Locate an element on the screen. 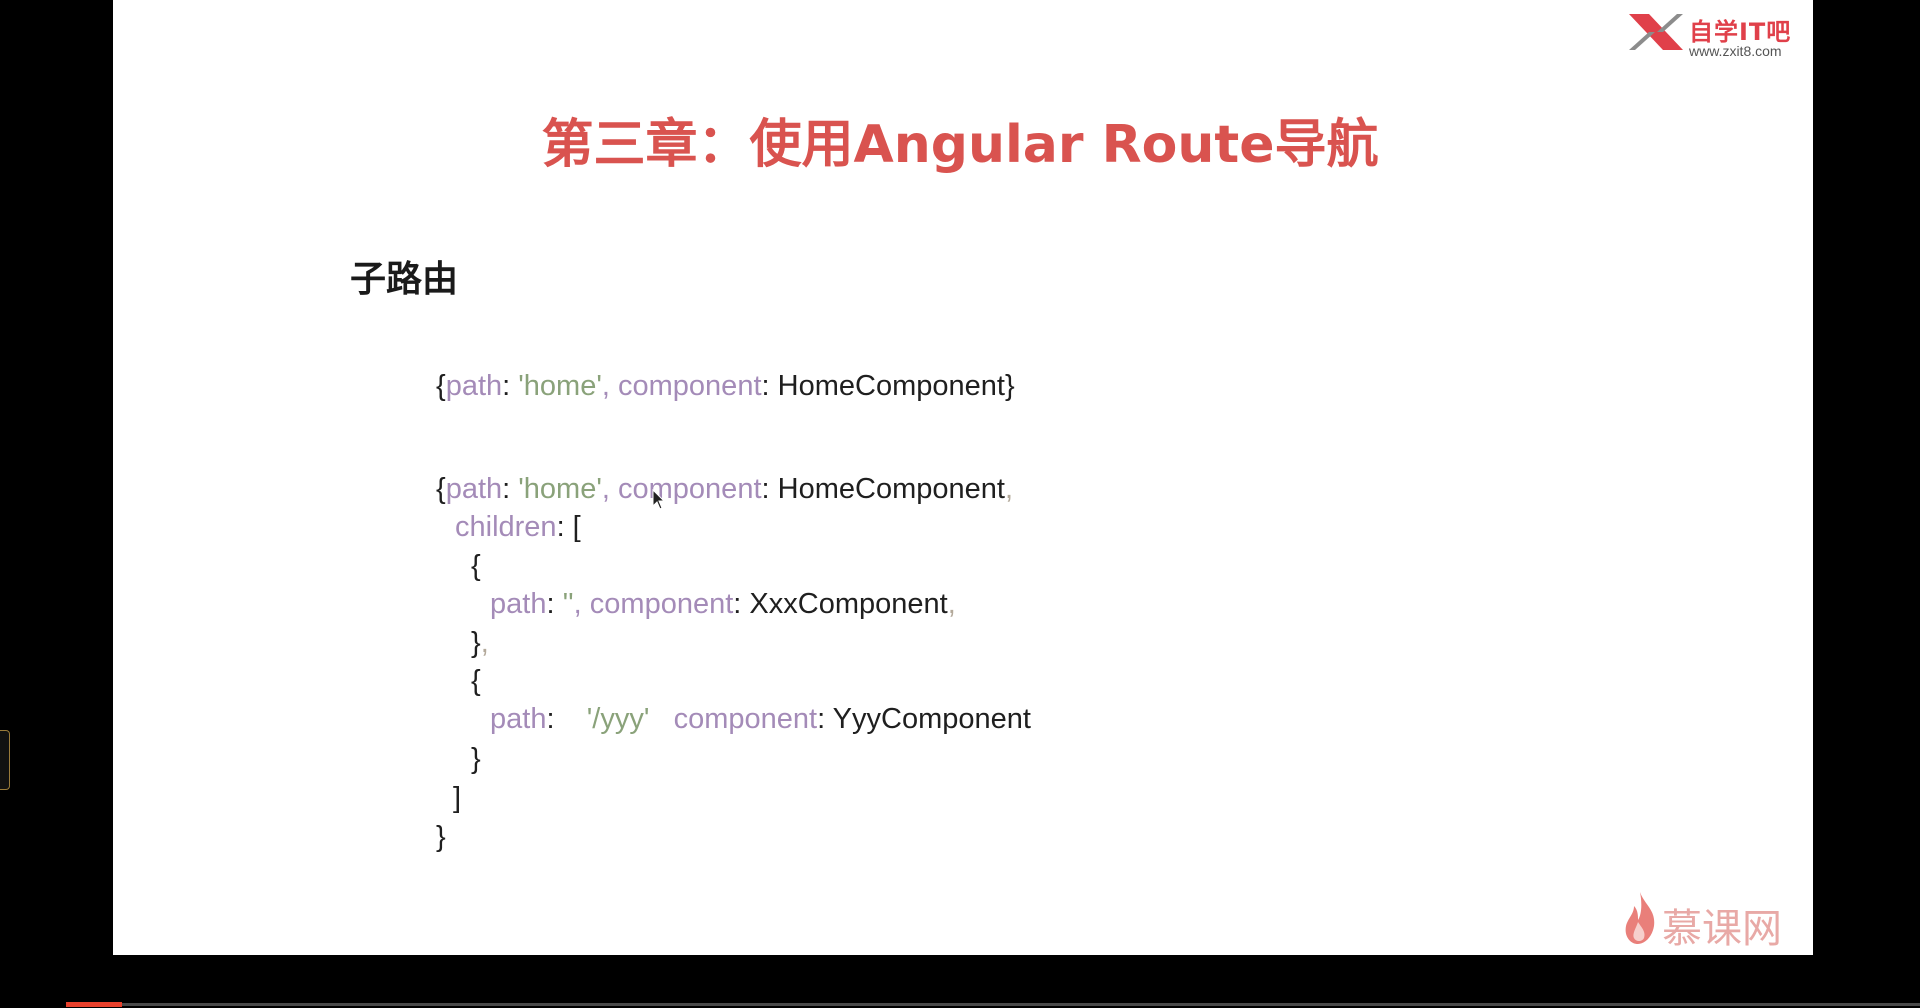 This screenshot has width=1920, height=1008. code-route-children-line-2: children: [ is located at coordinates (518, 527).